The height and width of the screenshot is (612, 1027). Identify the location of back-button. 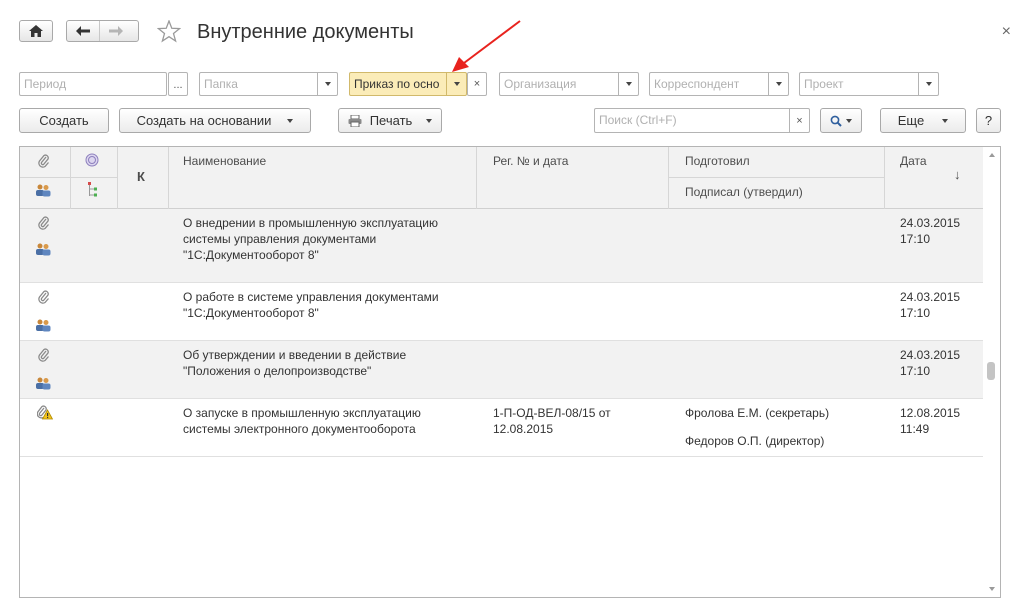
(83, 31).